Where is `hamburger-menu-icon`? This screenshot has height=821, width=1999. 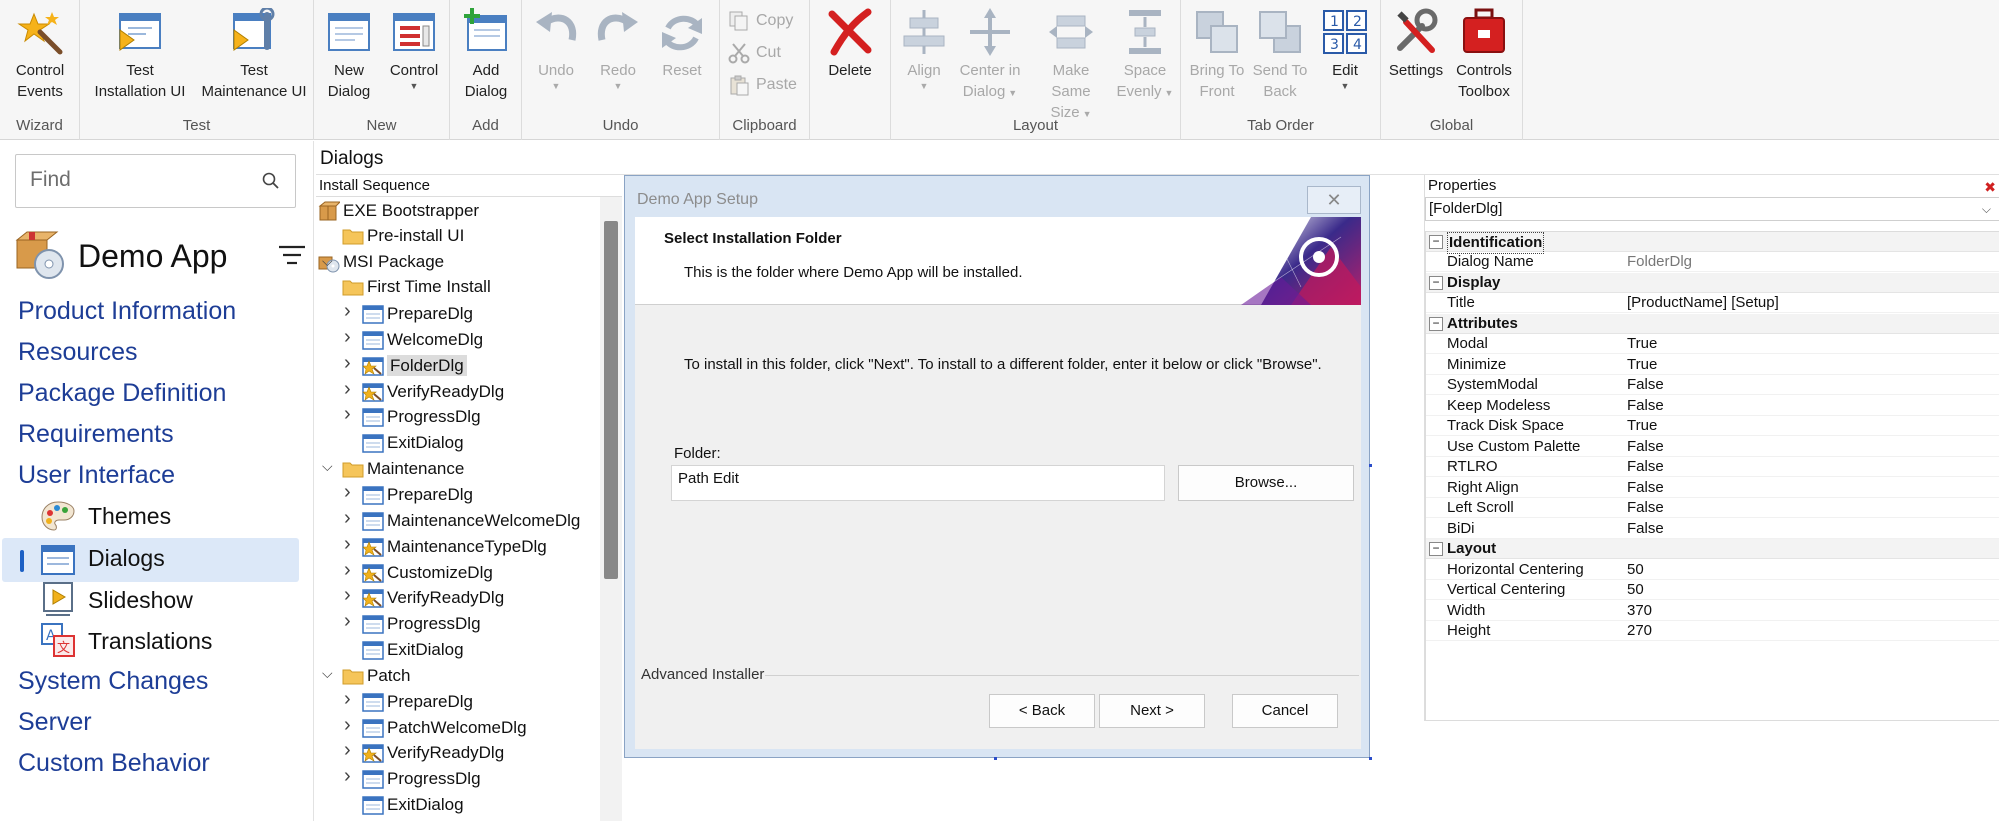 hamburger-menu-icon is located at coordinates (292, 255).